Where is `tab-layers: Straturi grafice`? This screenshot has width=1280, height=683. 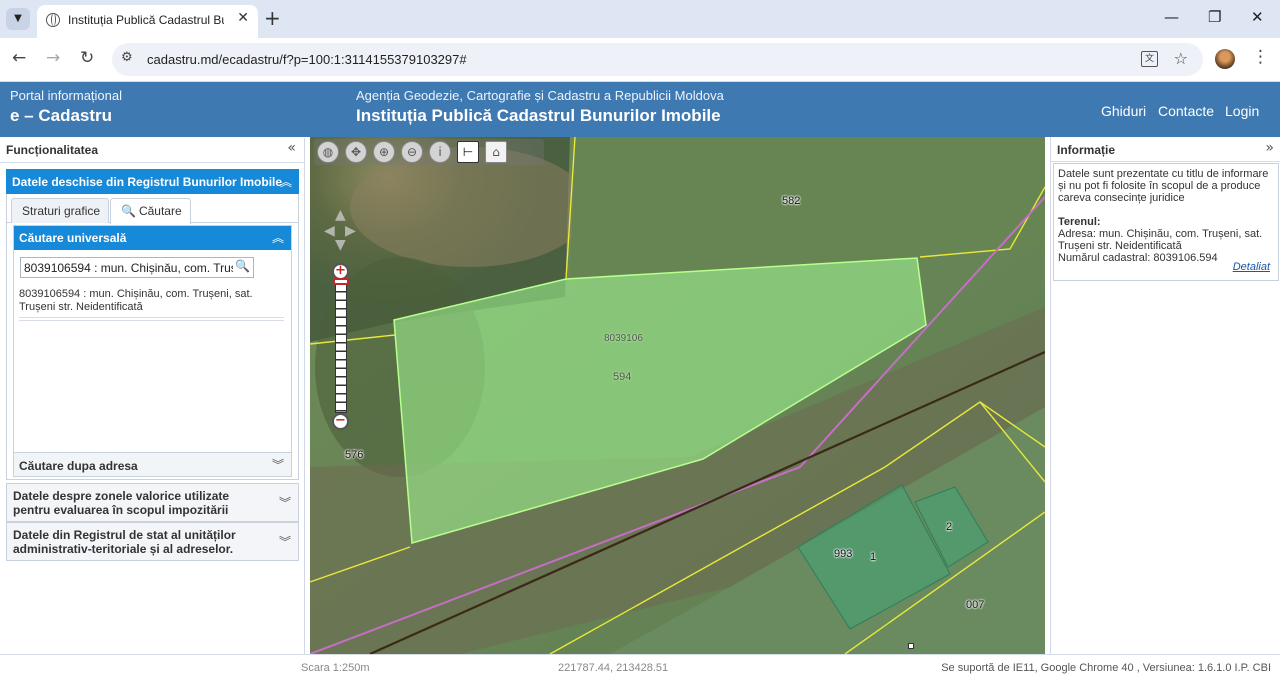
tab-layers: Straturi grafice is located at coordinates (60, 210).